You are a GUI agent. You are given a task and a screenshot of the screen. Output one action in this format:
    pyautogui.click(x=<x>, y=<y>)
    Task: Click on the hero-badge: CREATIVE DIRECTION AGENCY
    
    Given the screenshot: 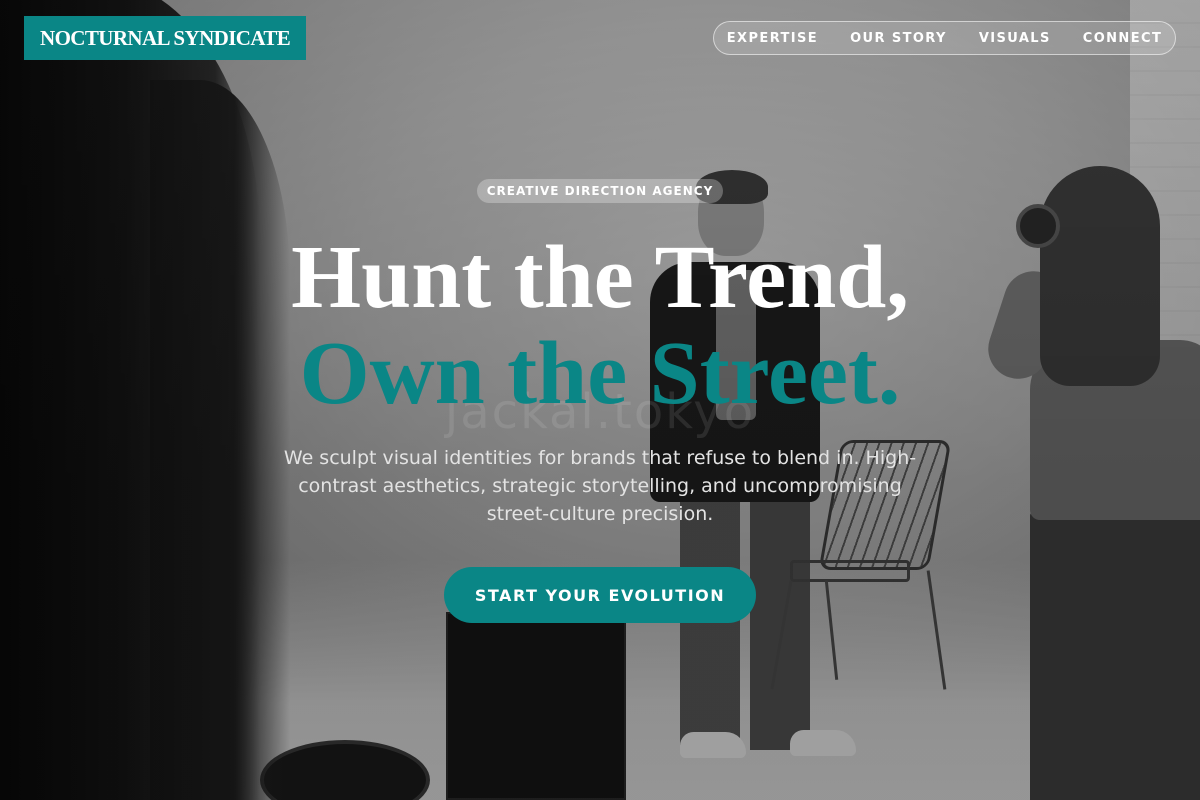 What is the action you would take?
    pyautogui.click(x=600, y=191)
    